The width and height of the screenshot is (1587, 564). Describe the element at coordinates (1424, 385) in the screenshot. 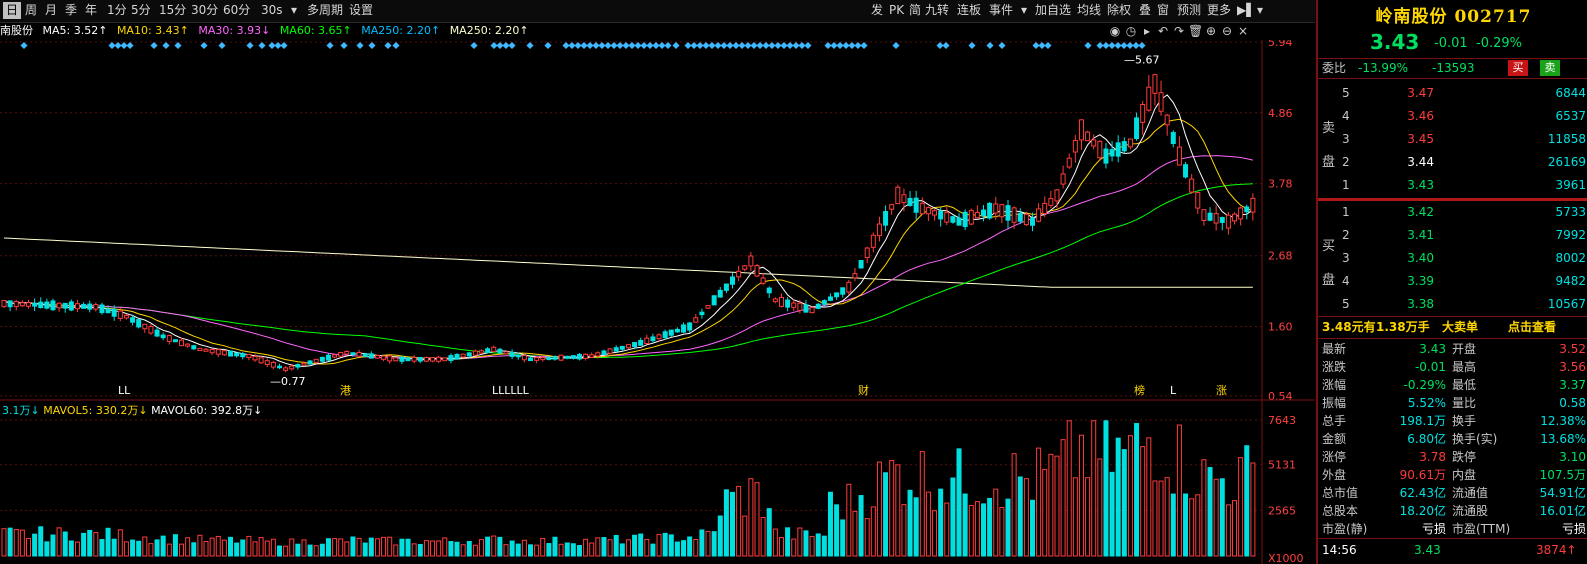

I see `stat-value: -0.29%` at that location.